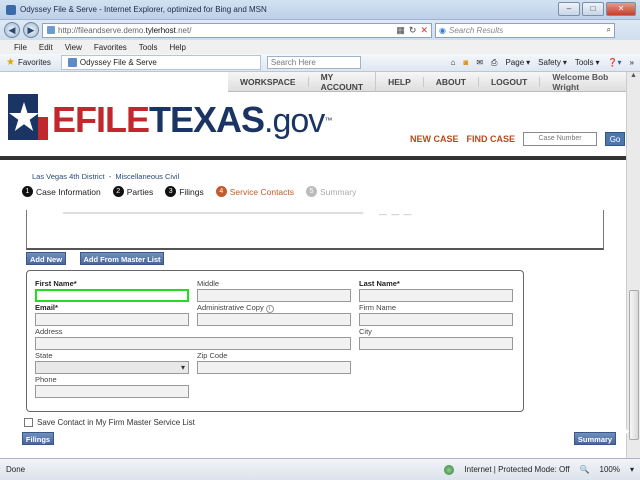  I want to click on zip-code-label: Zip Code, so click(212, 355).